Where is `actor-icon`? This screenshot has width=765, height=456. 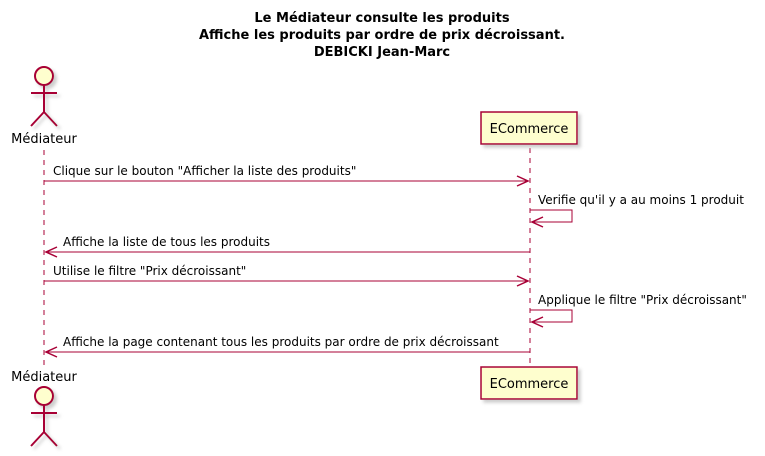
actor-icon is located at coordinates (44, 96).